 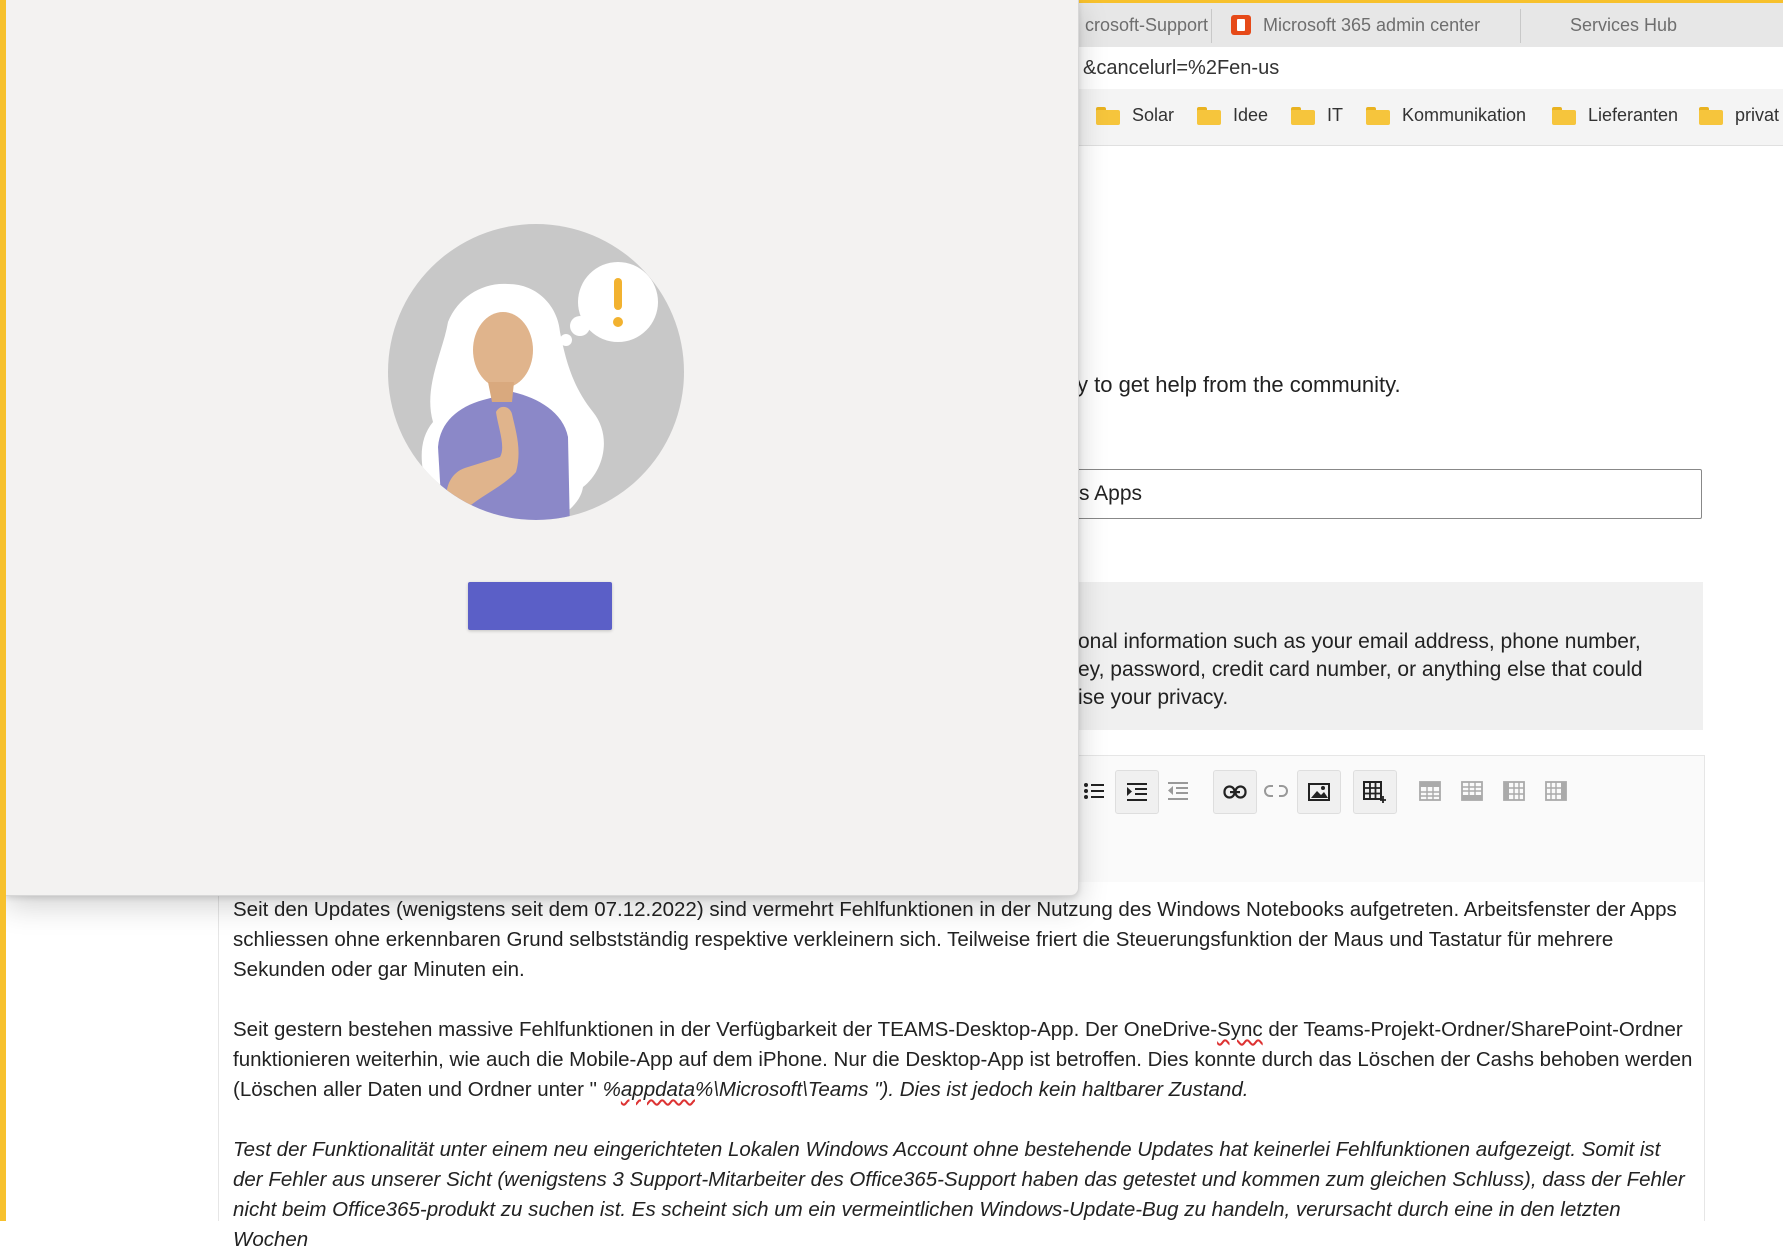 What do you see at coordinates (1153, 115) in the screenshot?
I see `bookmark-label: Solar` at bounding box center [1153, 115].